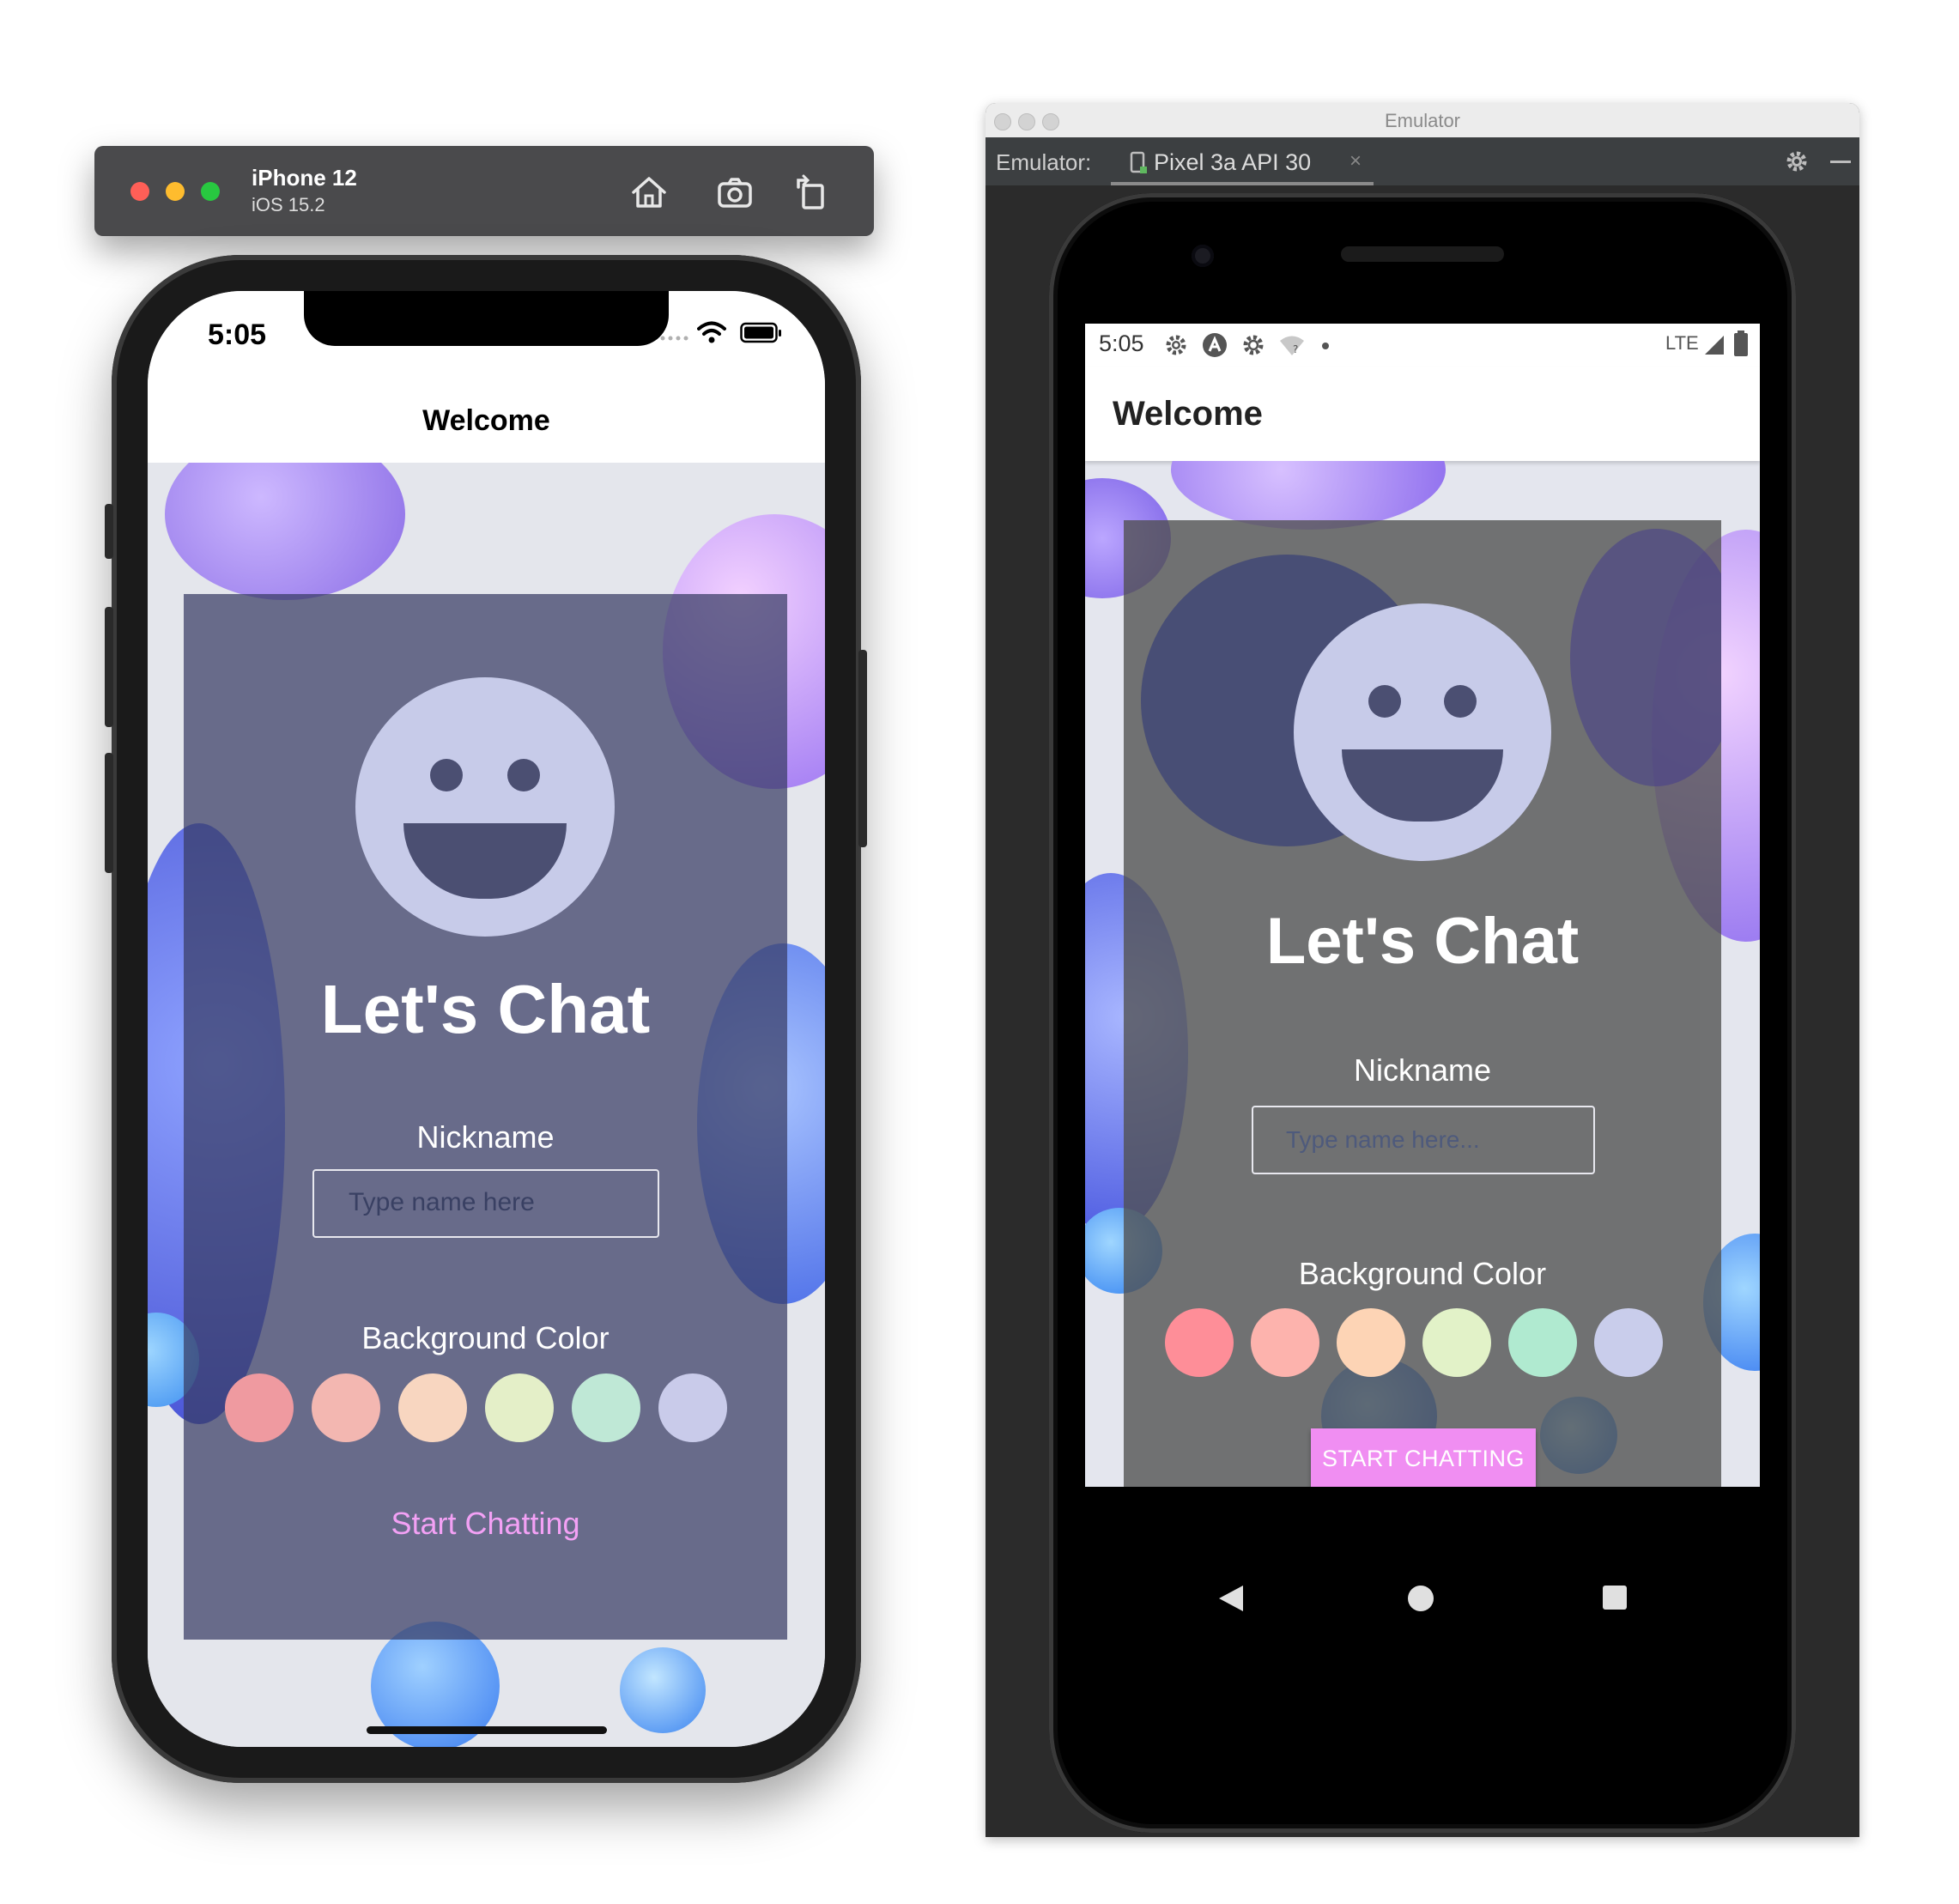 This screenshot has width=1959, height=1904. I want to click on network-type: LTE, so click(1682, 343).